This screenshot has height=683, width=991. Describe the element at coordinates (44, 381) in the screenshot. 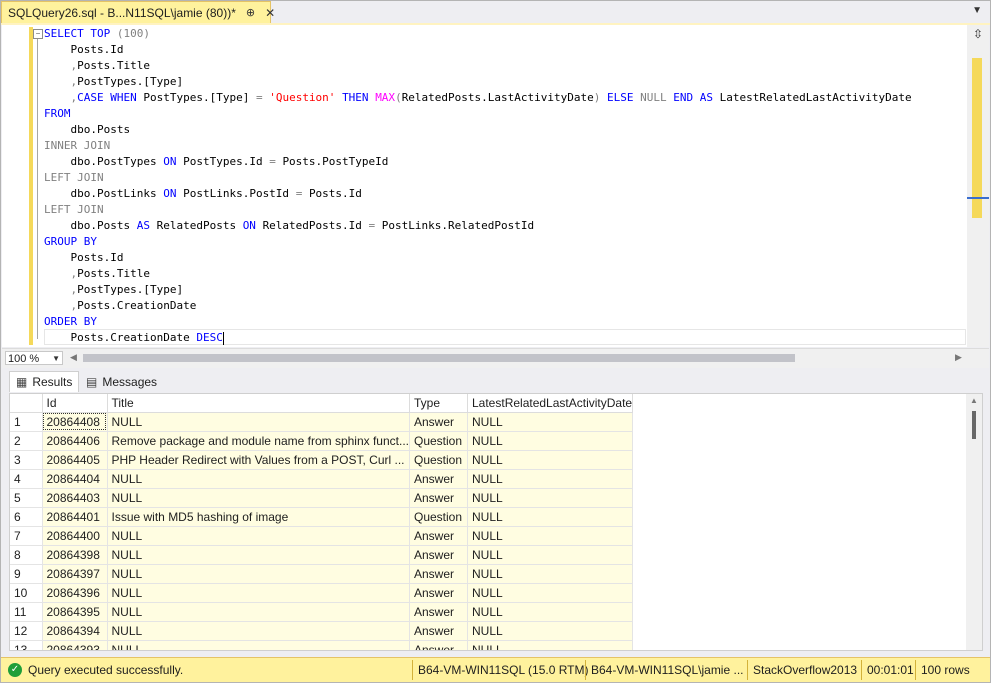

I see `tab-results: ▦ Results` at that location.